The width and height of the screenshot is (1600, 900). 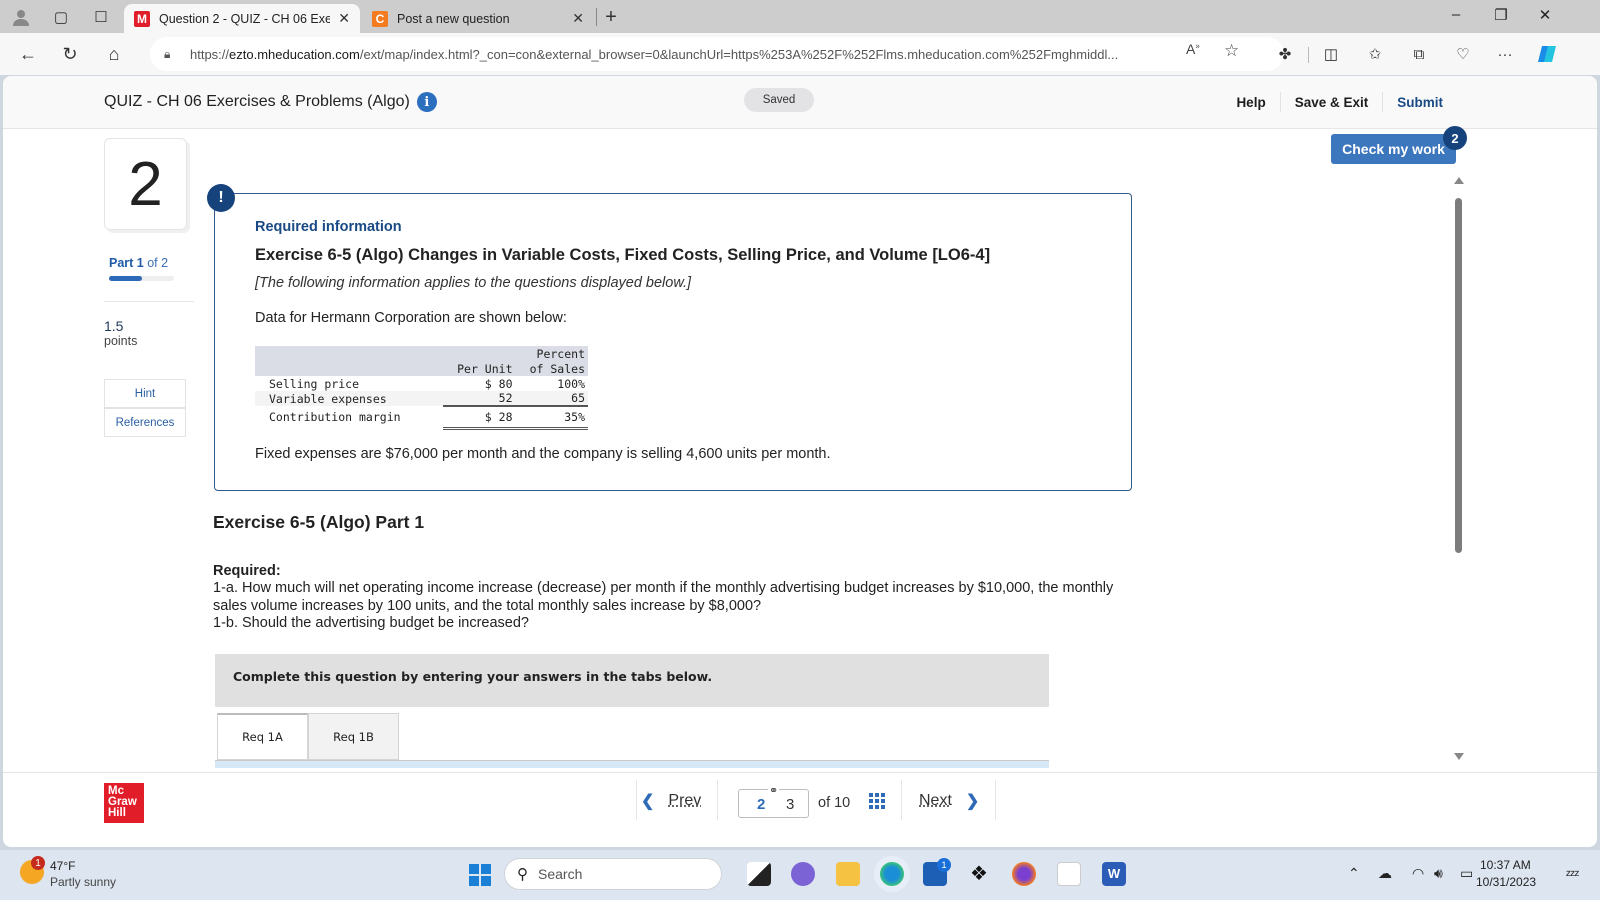 I want to click on check-attempts-badge: 2, so click(x=1455, y=138).